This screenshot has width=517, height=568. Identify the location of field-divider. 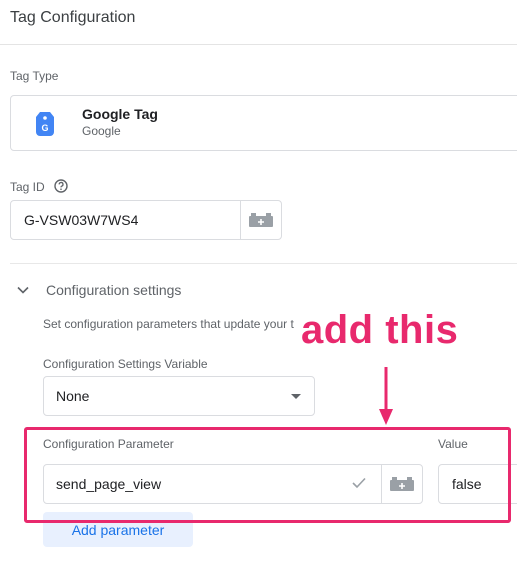
(240, 220).